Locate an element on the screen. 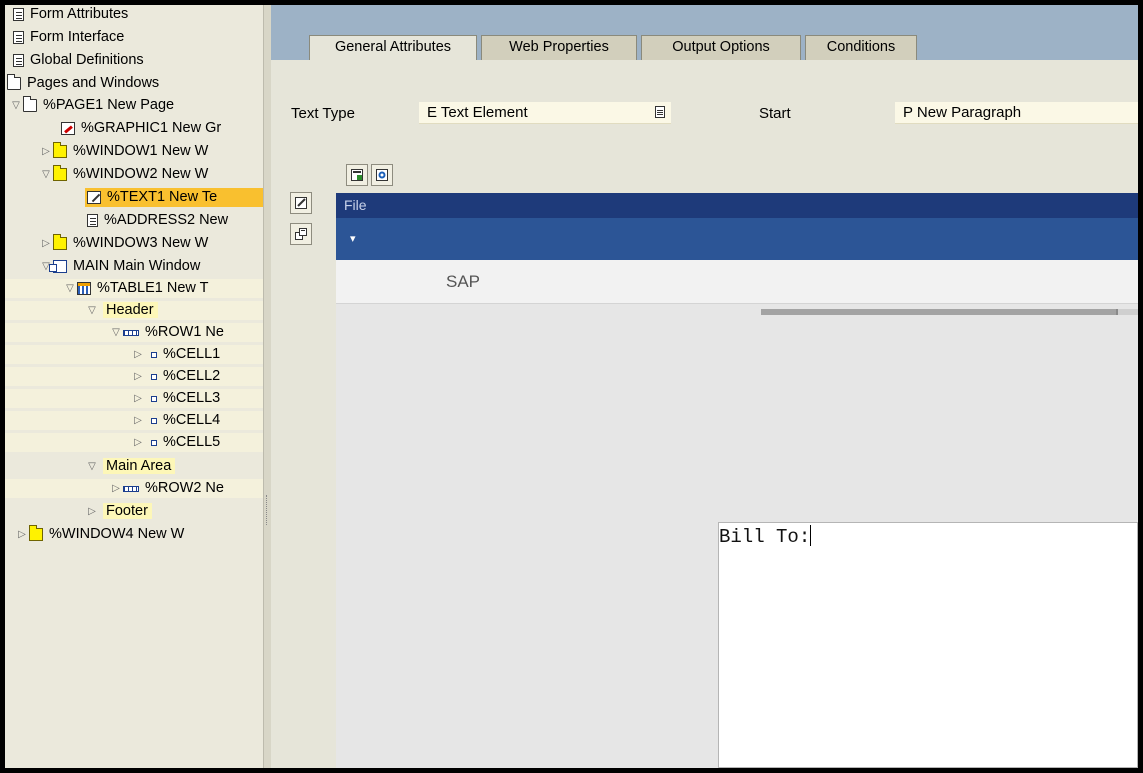  tree-item-cell4: ▷ %CELL4 is located at coordinates (134, 420).